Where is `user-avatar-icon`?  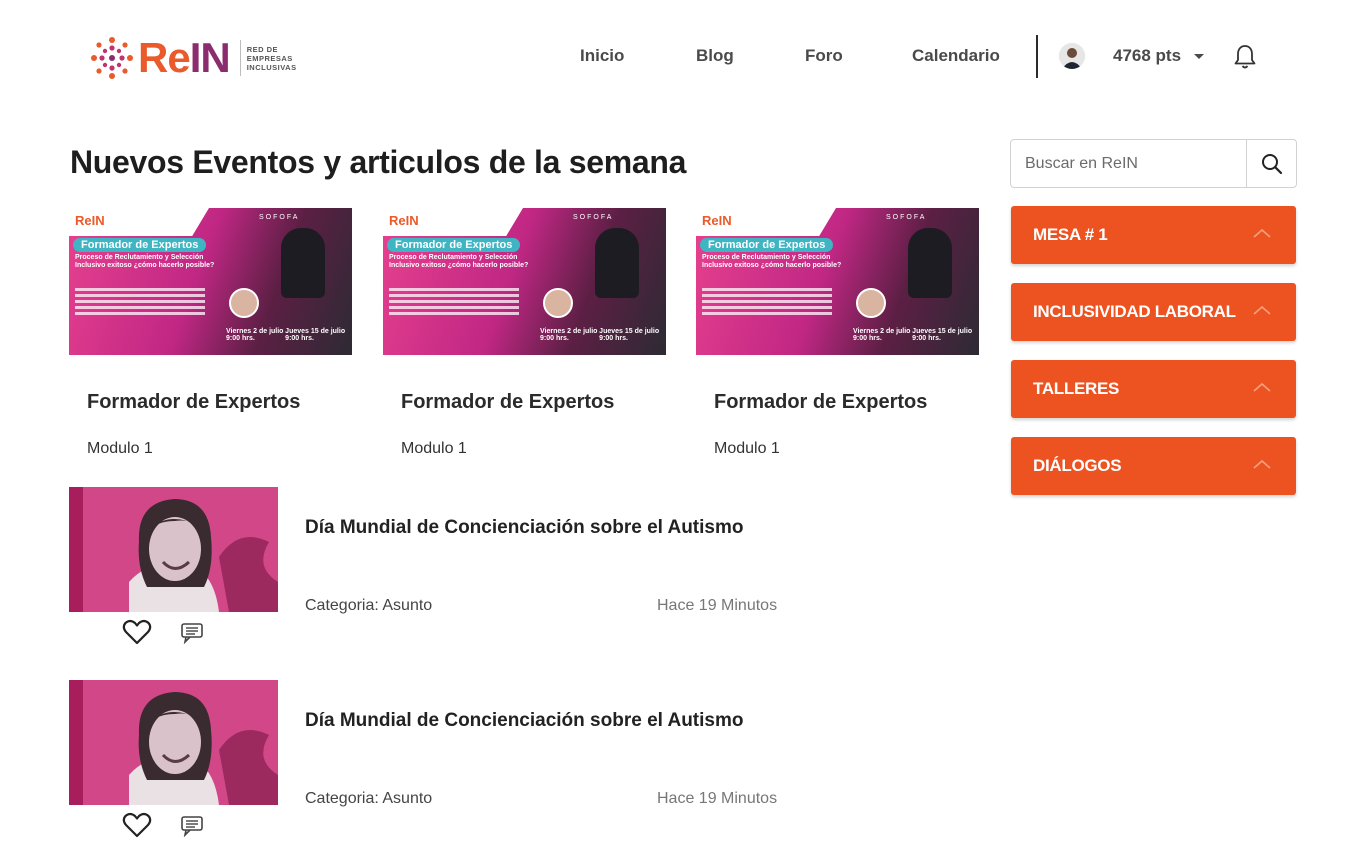 user-avatar-icon is located at coordinates (1072, 56).